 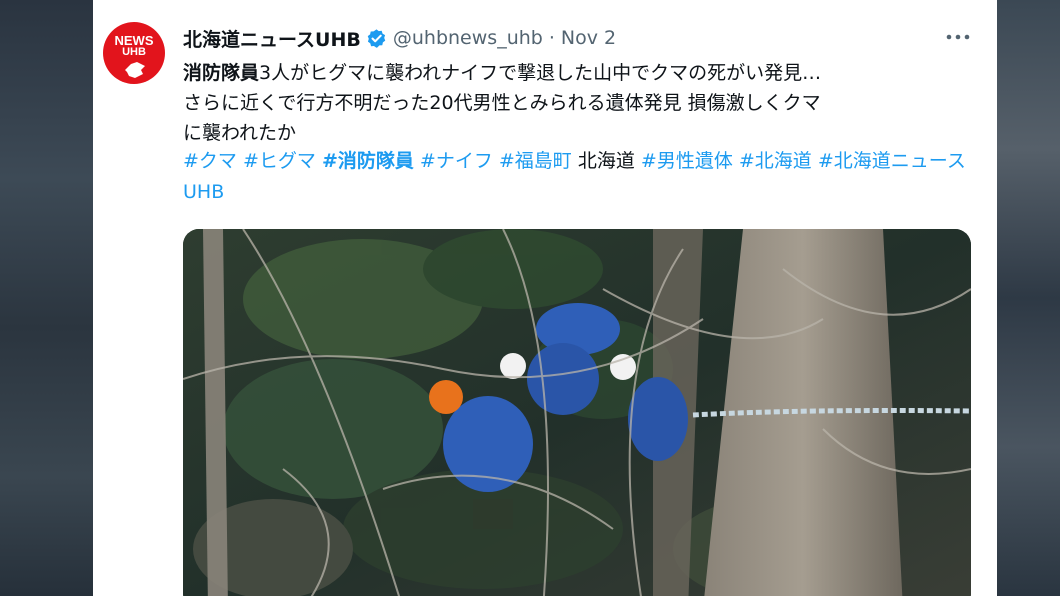 What do you see at coordinates (210, 161) in the screenshot?
I see `hashtag-kuma: #クマ` at bounding box center [210, 161].